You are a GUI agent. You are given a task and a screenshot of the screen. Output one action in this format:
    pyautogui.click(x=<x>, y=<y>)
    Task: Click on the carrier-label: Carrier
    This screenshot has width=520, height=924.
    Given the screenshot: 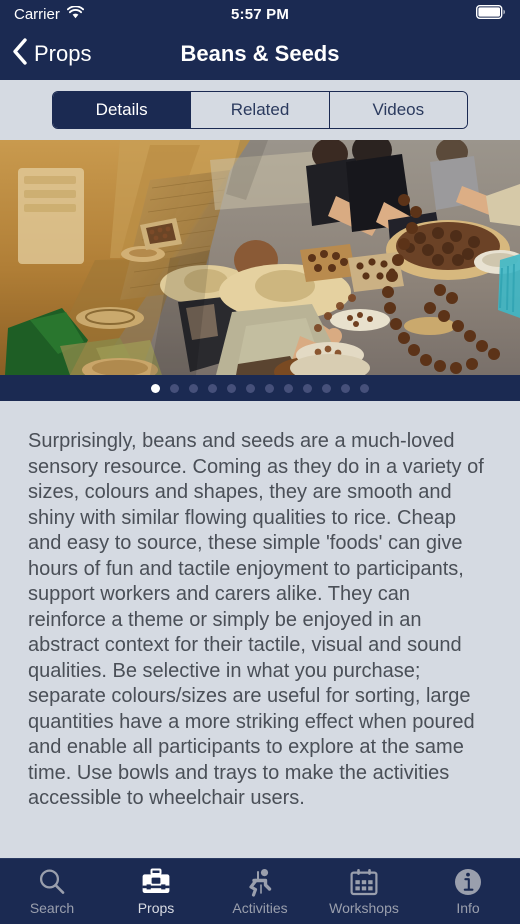 What is the action you would take?
    pyautogui.click(x=37, y=14)
    